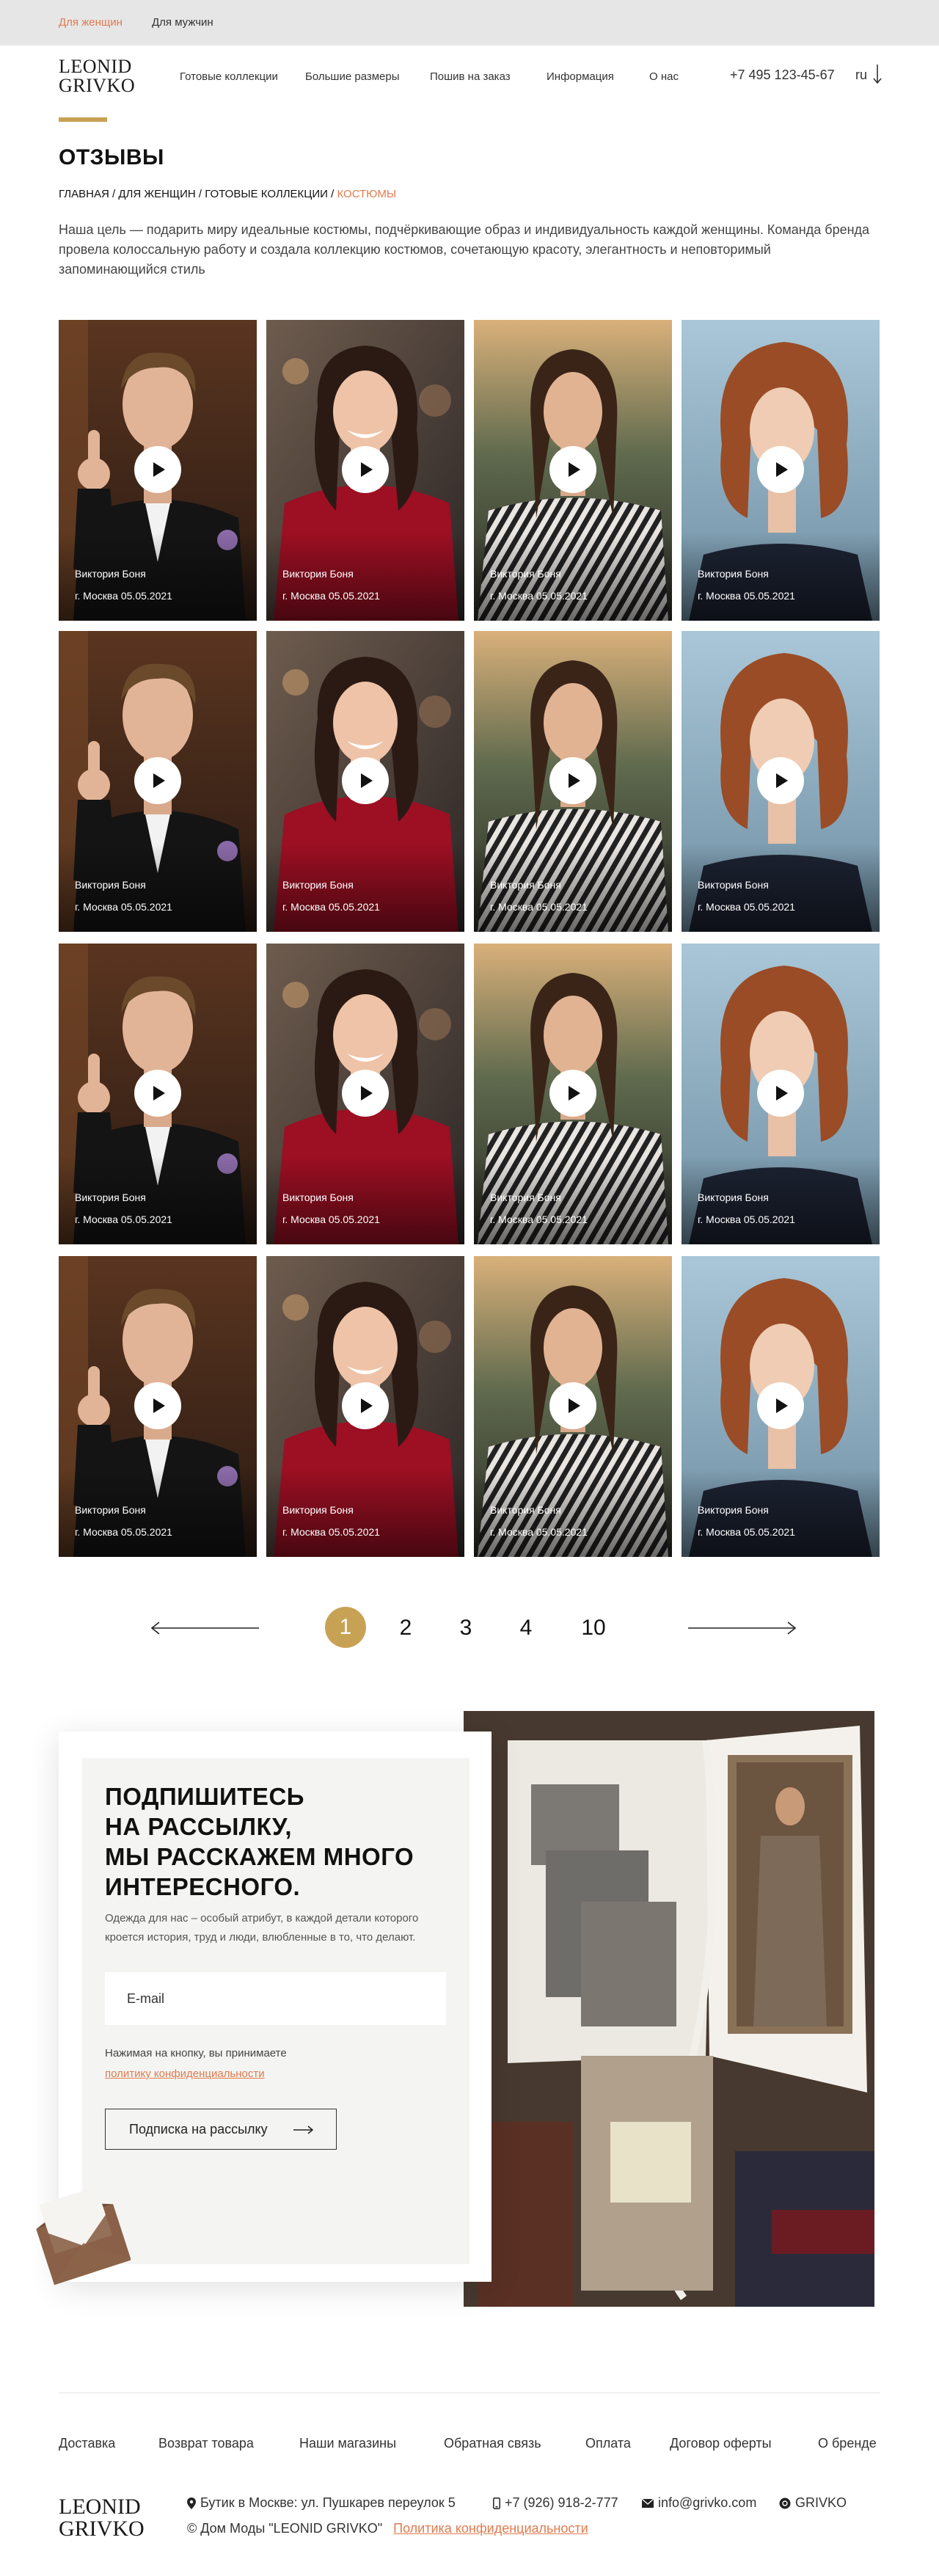  Describe the element at coordinates (97, 76) in the screenshot. I see `logo: LEONID GRIVKO` at that location.